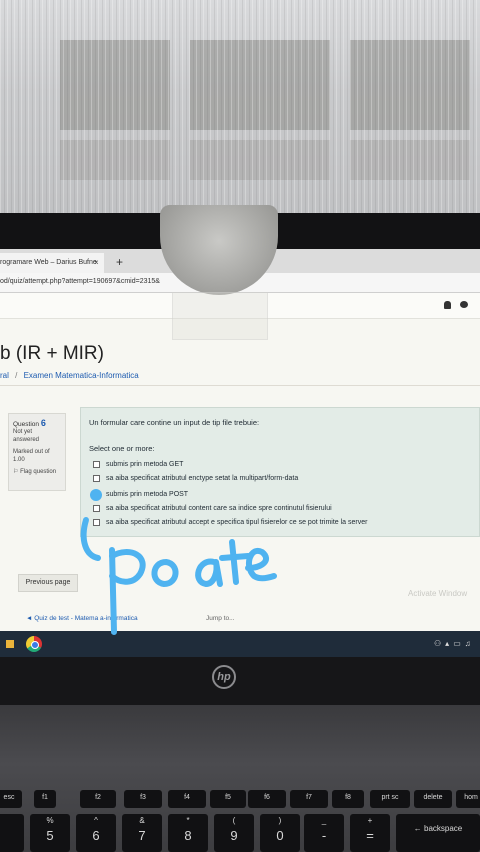 Image resolution: width=480 pixels, height=852 pixels. I want to click on key-shift-label: %, so click(50, 820).